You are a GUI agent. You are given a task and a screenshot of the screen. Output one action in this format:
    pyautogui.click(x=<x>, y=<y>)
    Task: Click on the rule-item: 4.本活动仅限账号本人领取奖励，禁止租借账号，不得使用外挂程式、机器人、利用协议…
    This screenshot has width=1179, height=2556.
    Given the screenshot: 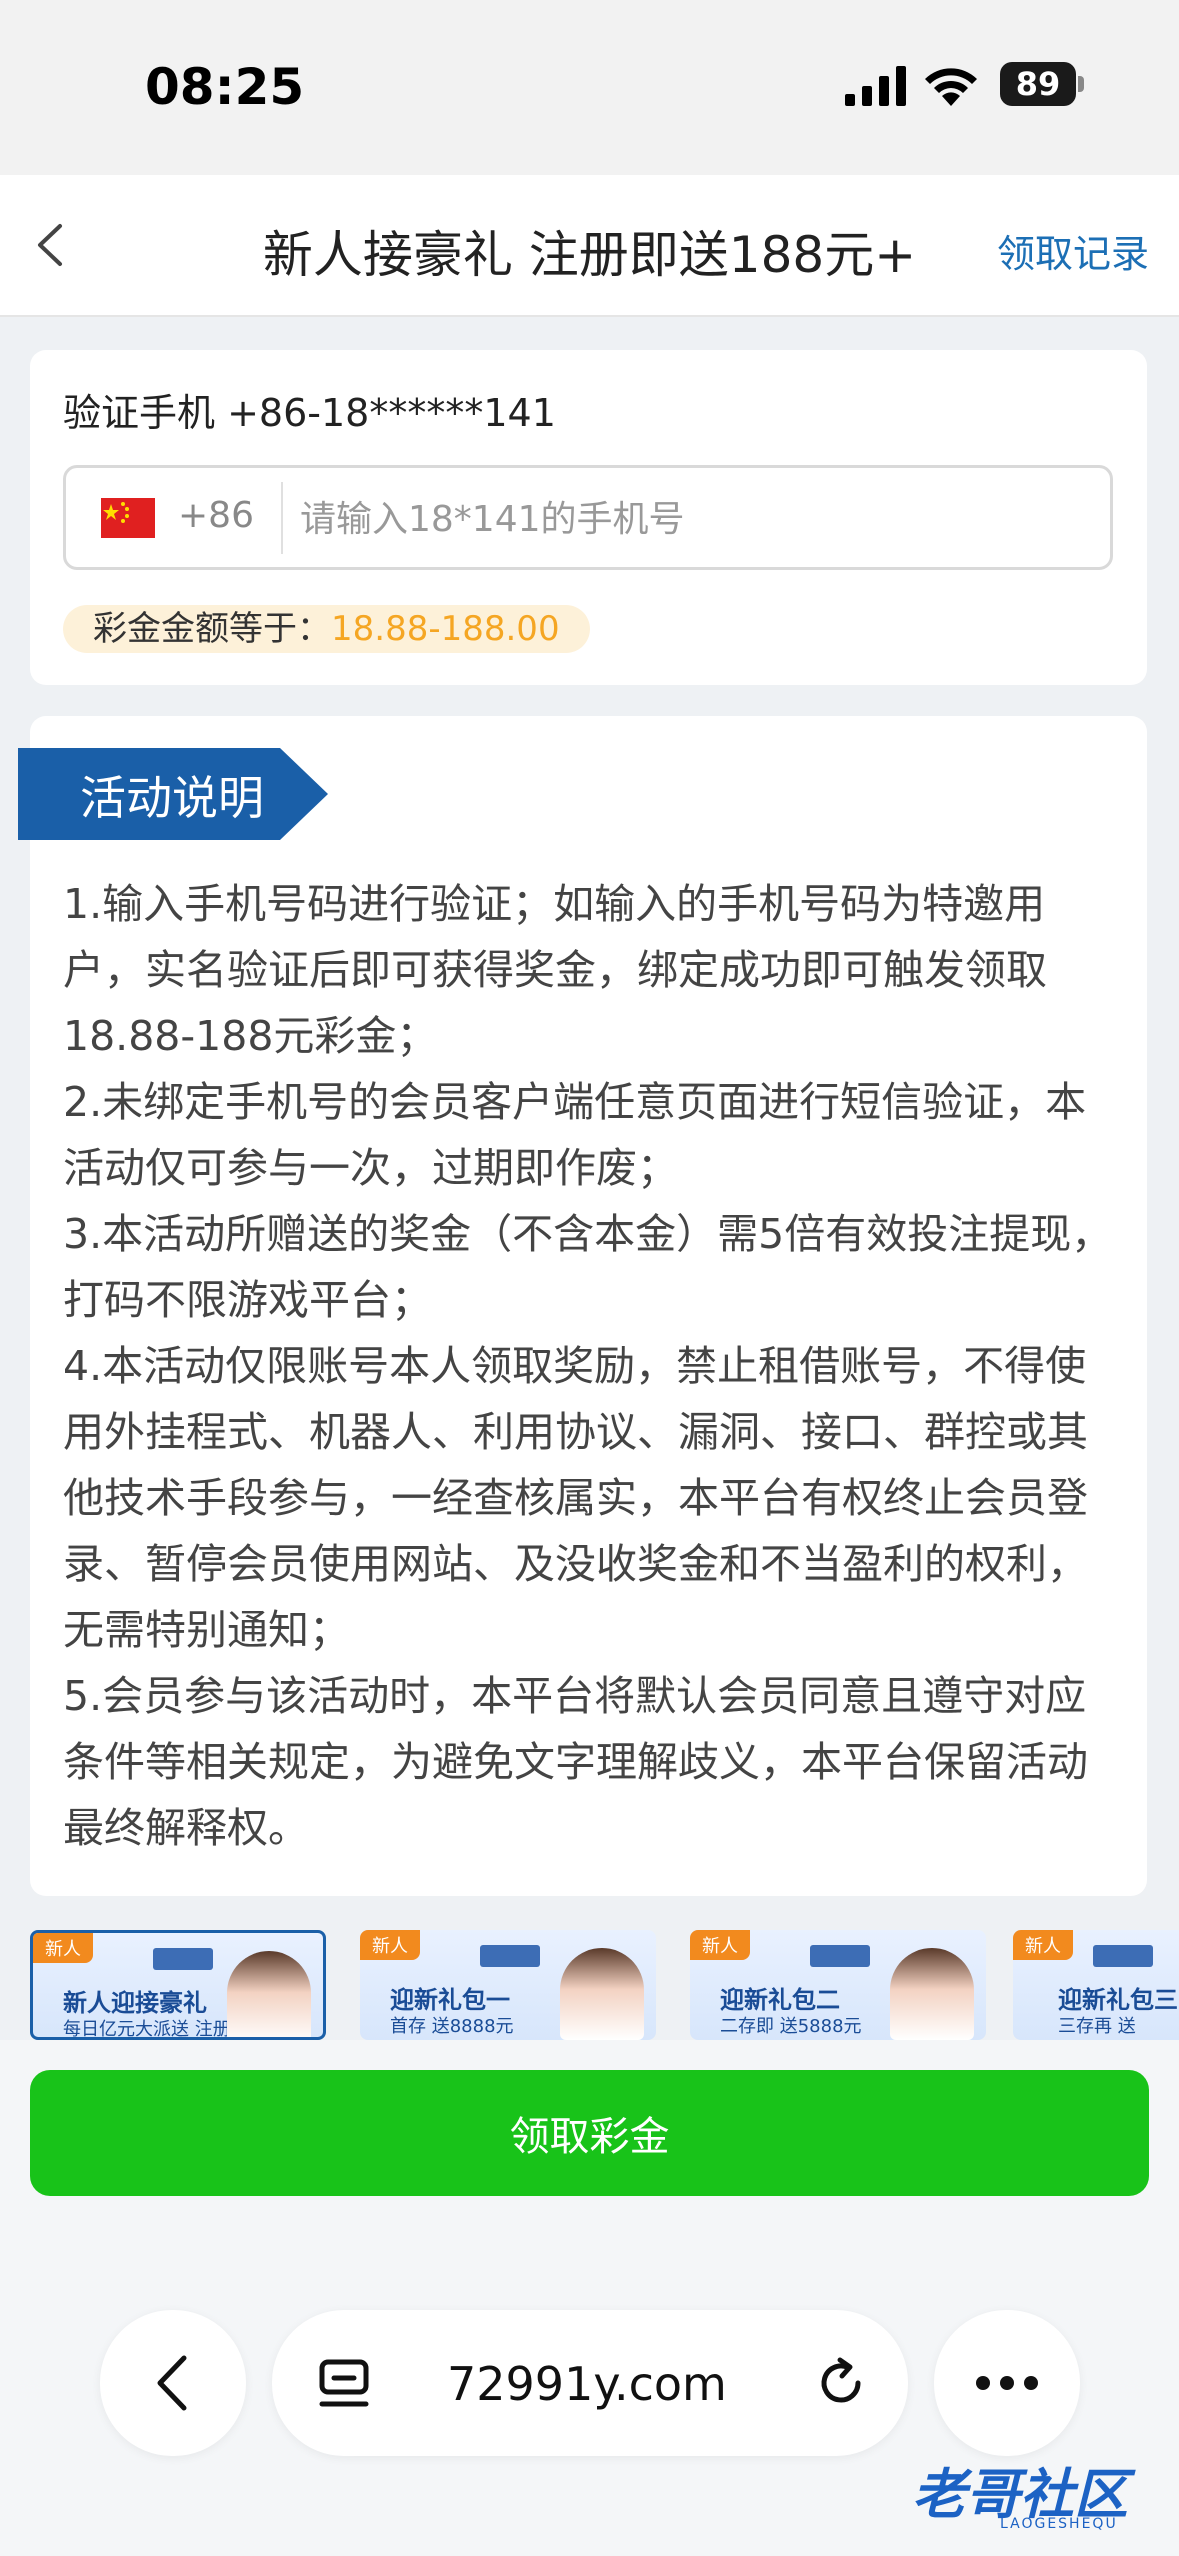 What is the action you would take?
    pyautogui.click(x=575, y=1498)
    